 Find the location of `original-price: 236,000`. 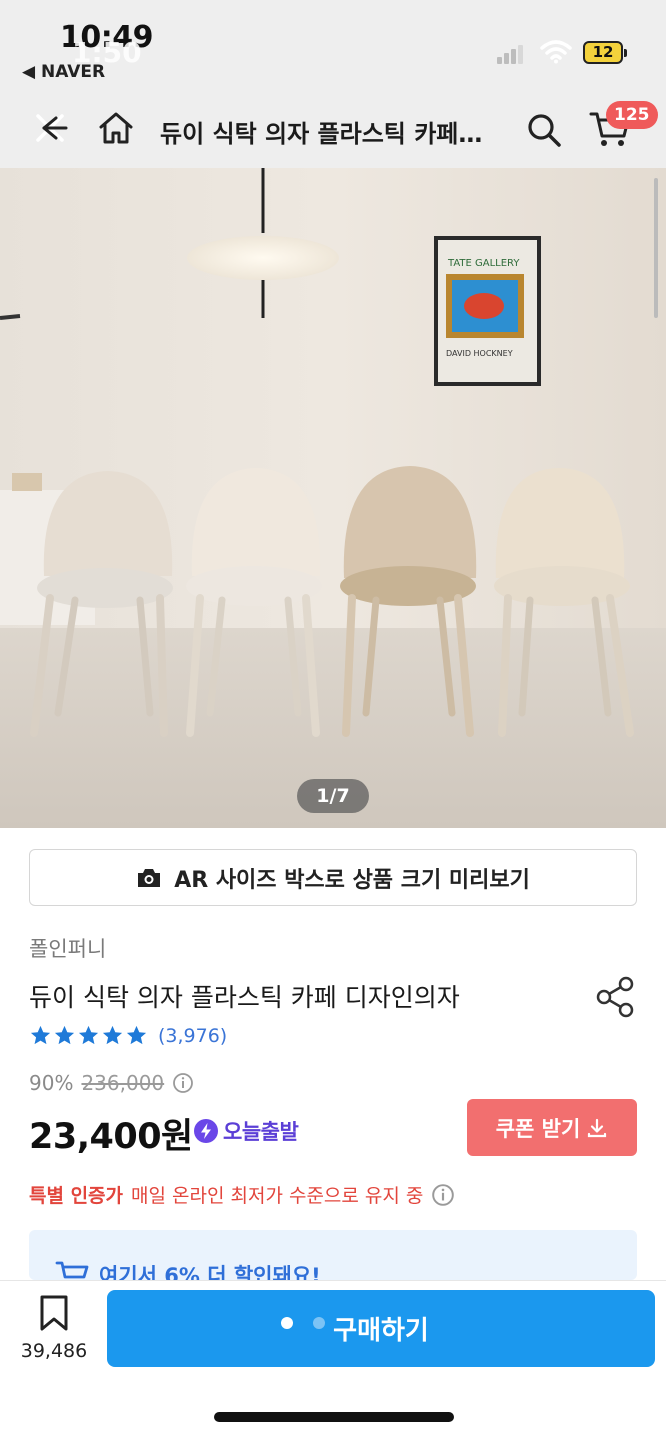

original-price: 236,000 is located at coordinates (123, 1083).